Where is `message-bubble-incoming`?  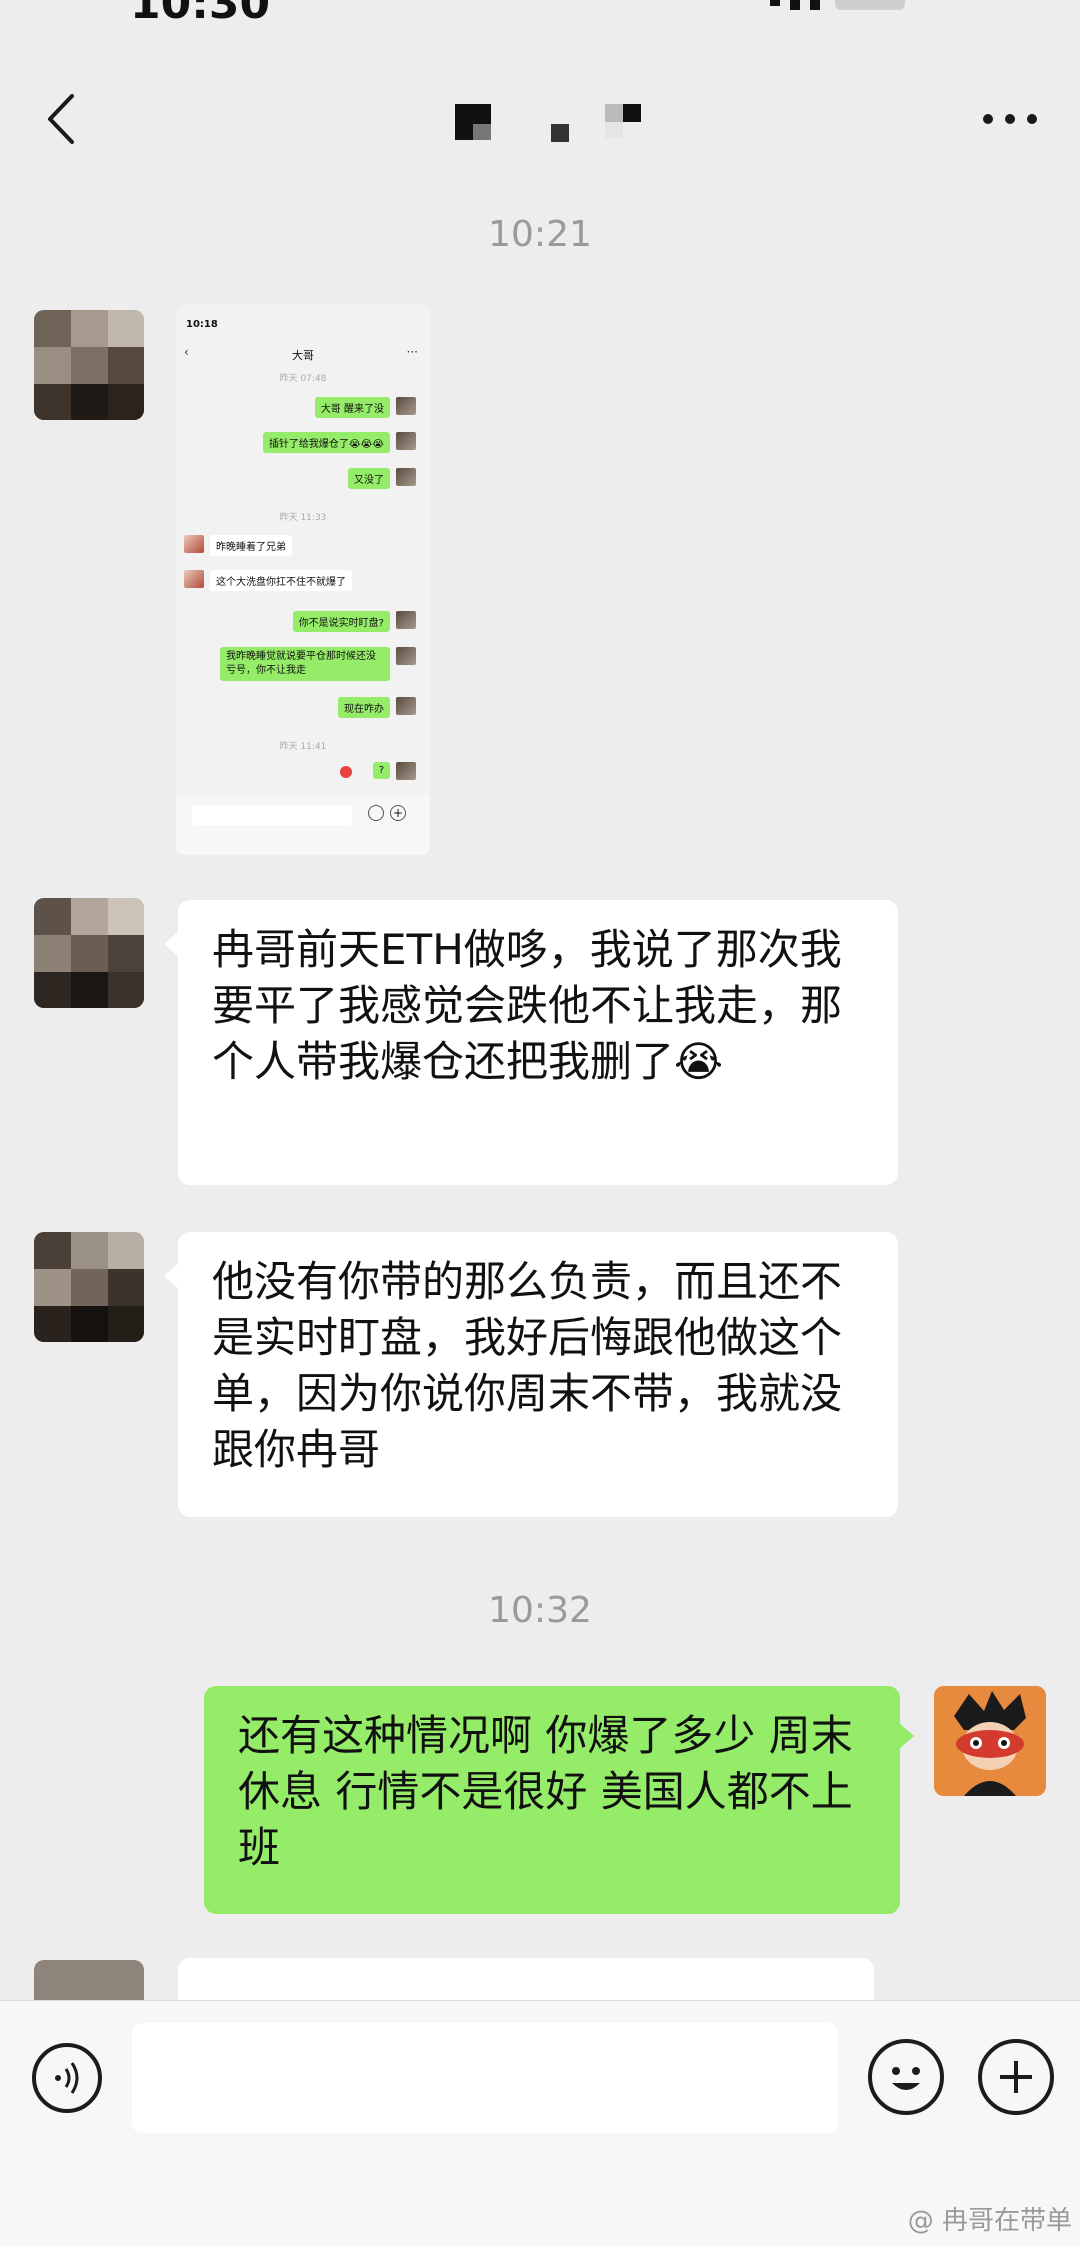
message-bubble-incoming is located at coordinates (526, 1979).